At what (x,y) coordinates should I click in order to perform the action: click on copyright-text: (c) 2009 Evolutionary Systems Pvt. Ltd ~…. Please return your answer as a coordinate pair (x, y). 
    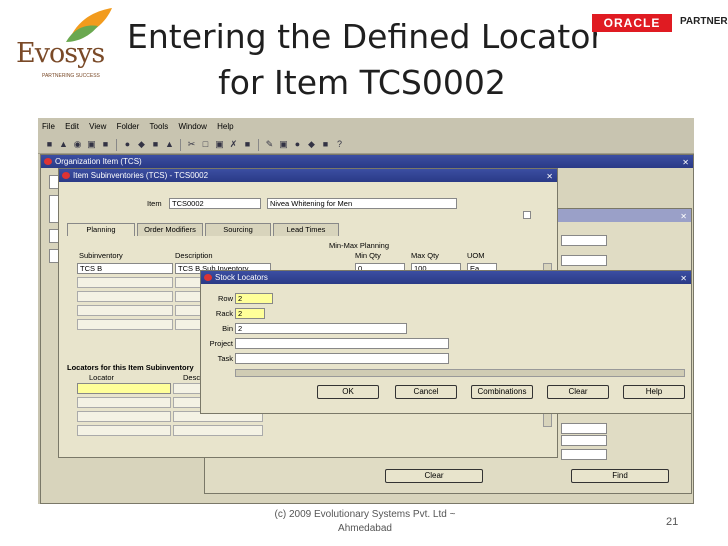
    Looking at the image, I should click on (365, 521).